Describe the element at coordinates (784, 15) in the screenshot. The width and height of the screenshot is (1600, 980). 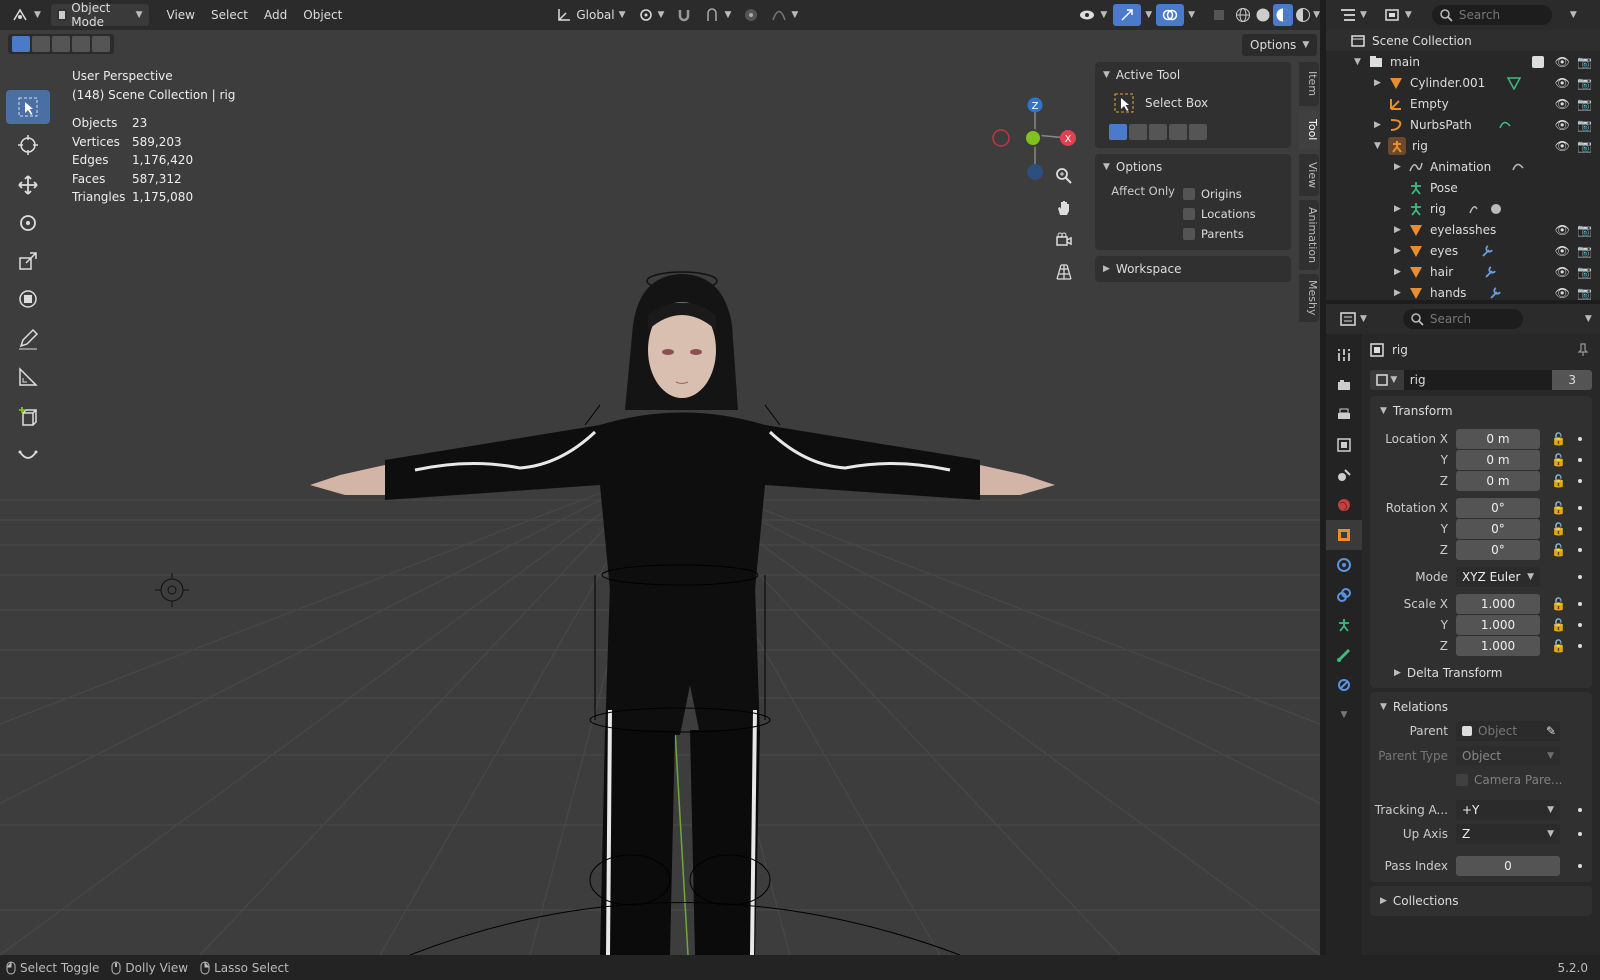
I see `falloff-dropdown: ▼` at that location.